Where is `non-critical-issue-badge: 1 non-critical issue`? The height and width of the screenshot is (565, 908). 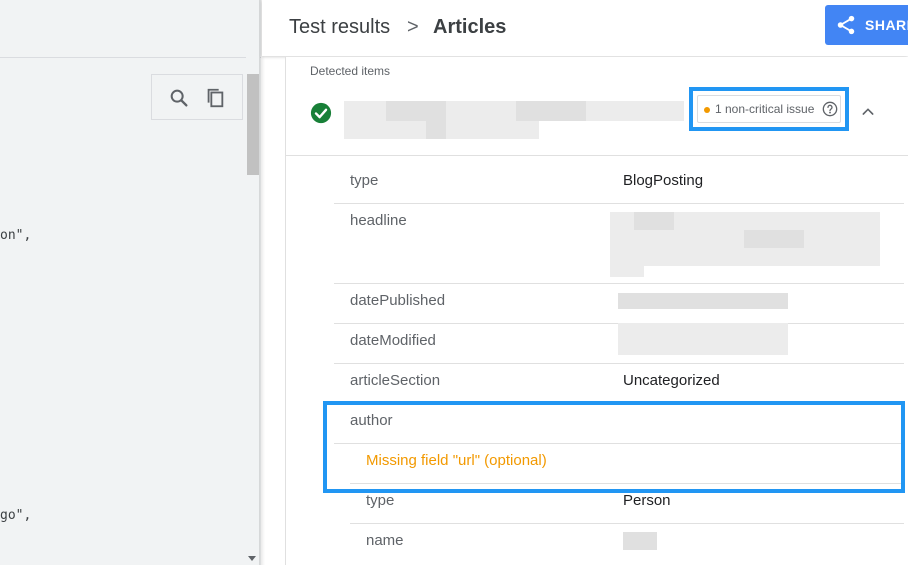
non-critical-issue-badge: 1 non-critical issue is located at coordinates (769, 109).